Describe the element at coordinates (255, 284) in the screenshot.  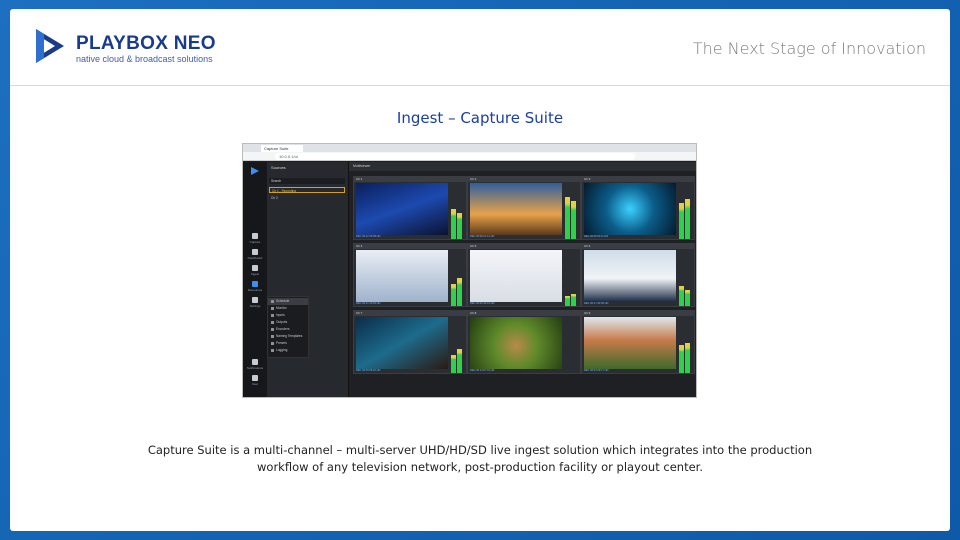
I see `resources-icon` at that location.